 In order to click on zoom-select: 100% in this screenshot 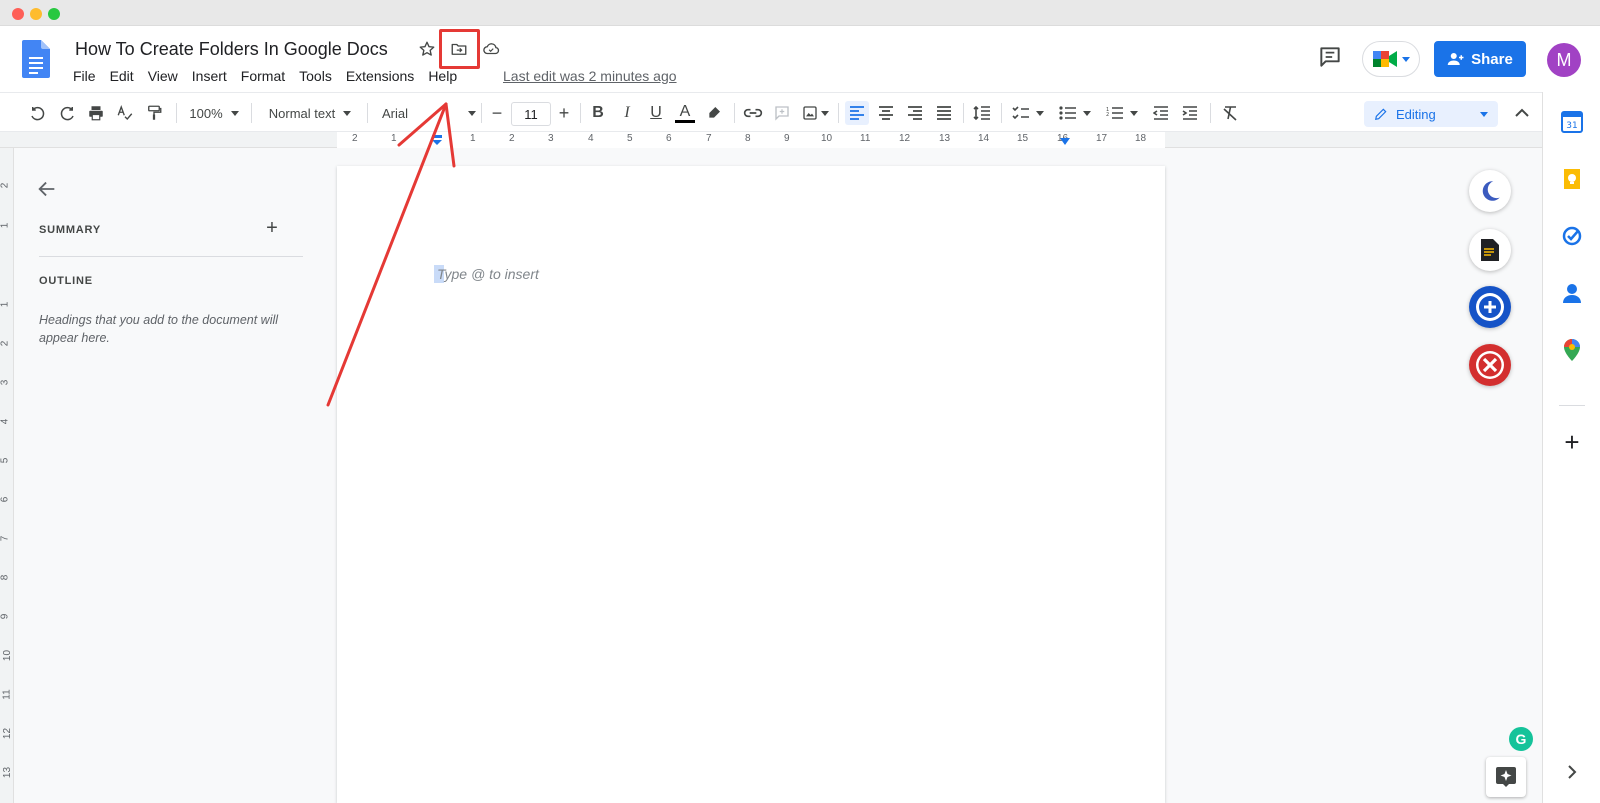, I will do `click(214, 113)`.